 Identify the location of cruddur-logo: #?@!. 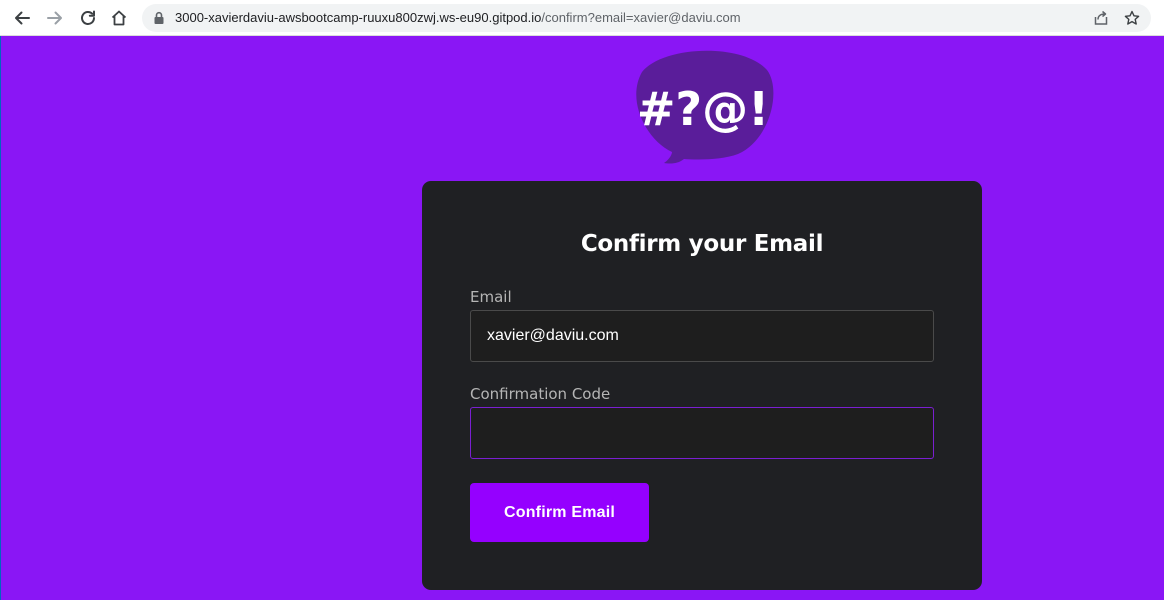
(703, 107).